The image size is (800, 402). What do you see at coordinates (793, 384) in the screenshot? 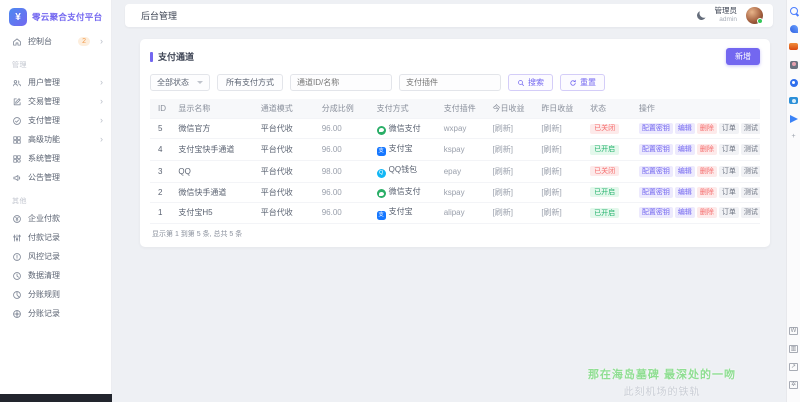
I see `settings-icon: ✲` at bounding box center [793, 384].